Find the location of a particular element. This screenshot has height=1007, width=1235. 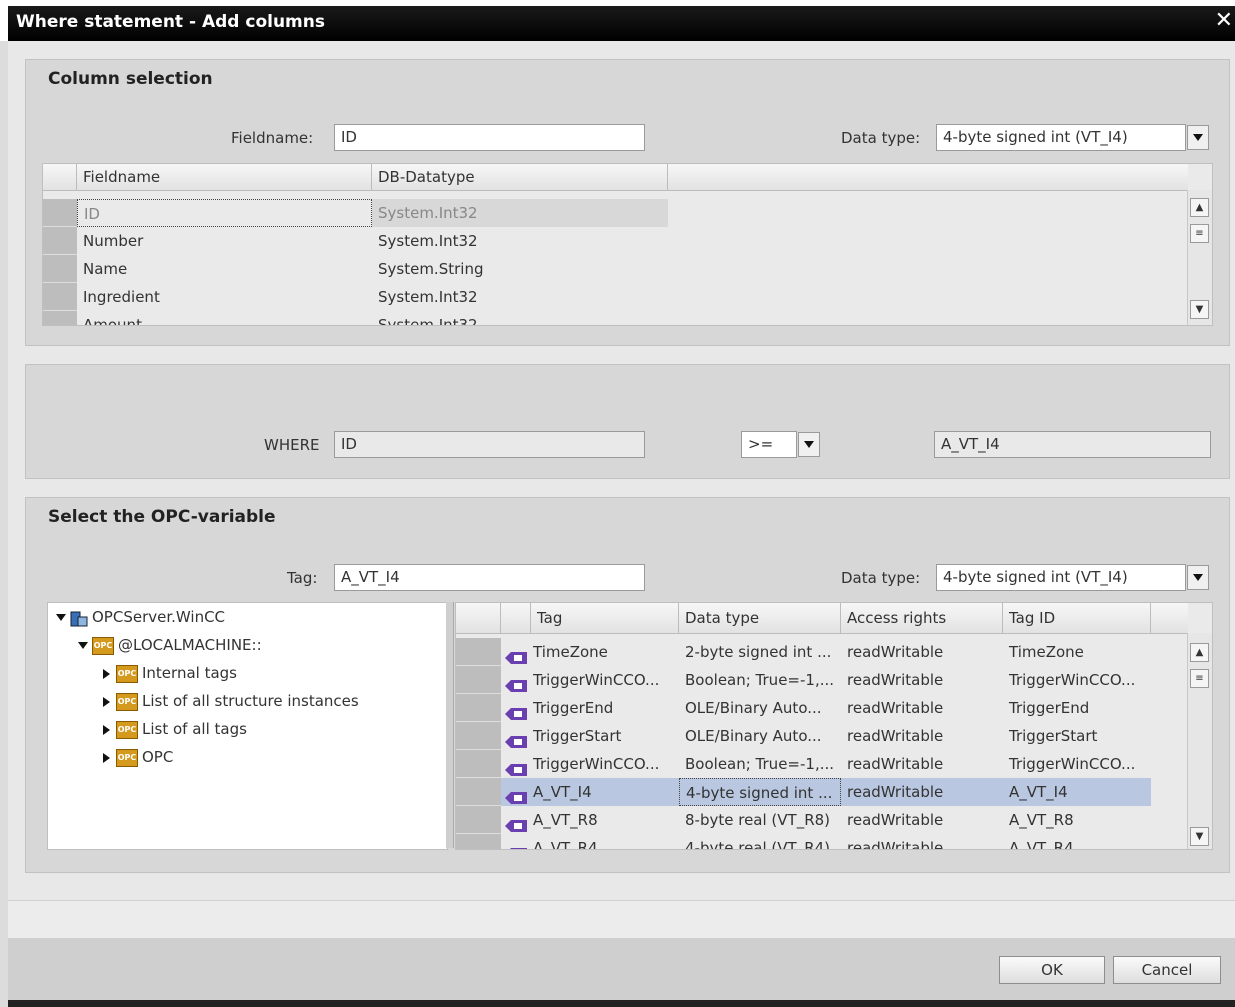

fieldname-input: ID is located at coordinates (489, 137).